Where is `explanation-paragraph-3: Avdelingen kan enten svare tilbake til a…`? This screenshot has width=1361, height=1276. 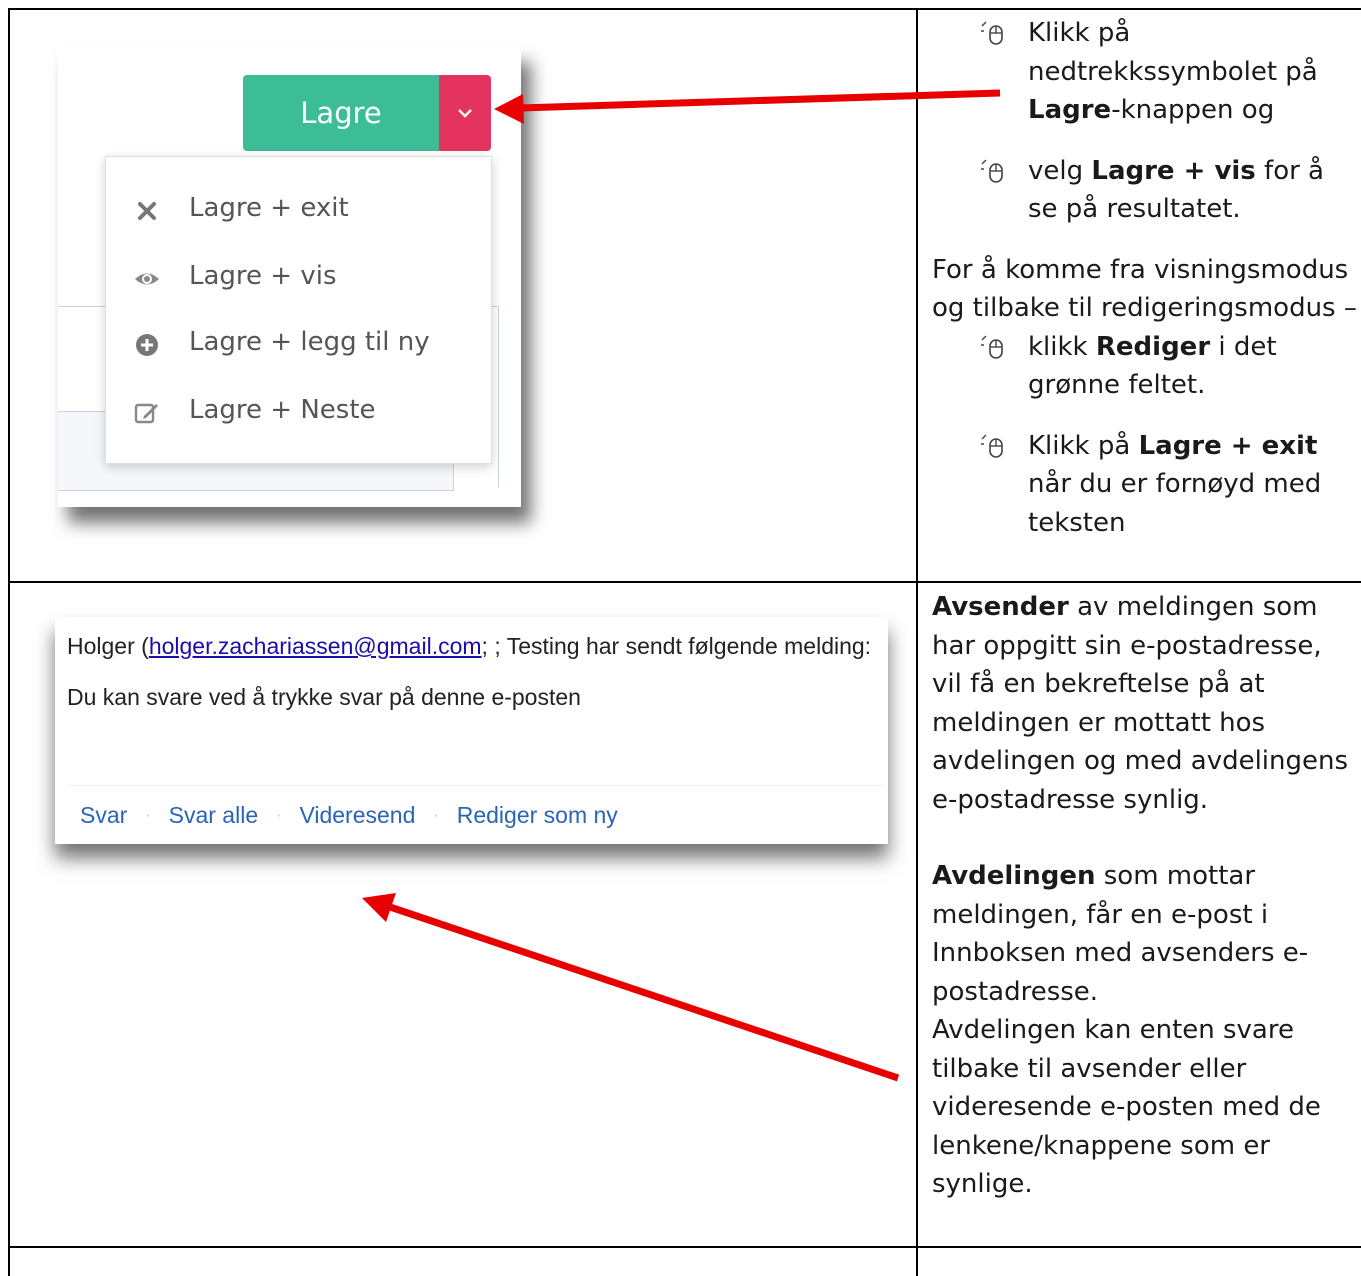
explanation-paragraph-3: Avdelingen kan enten svare tilbake til a… is located at coordinates (1126, 1107).